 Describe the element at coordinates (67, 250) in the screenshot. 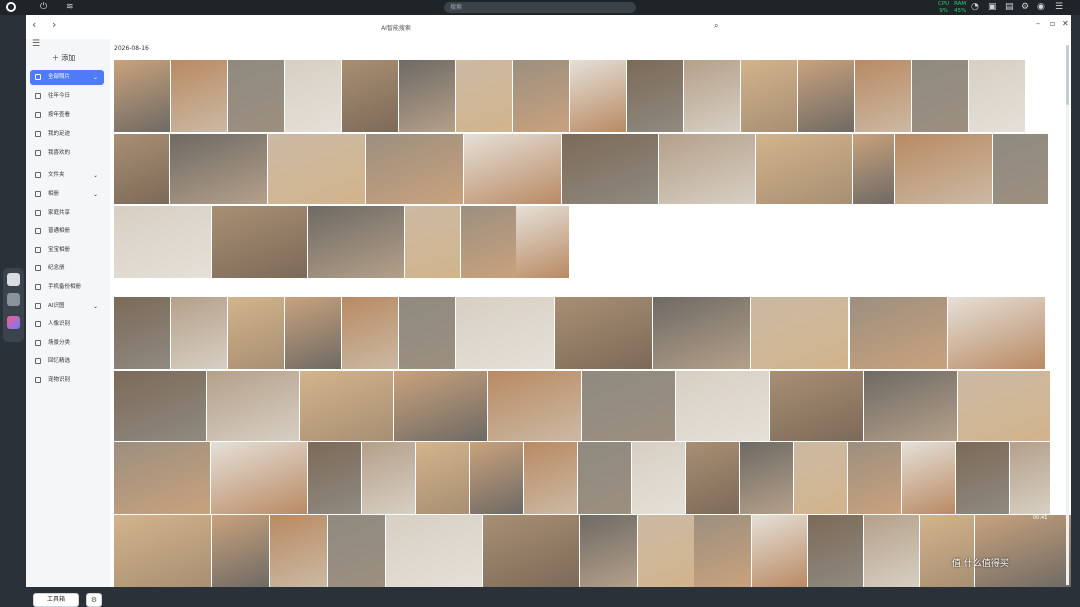

I see `sidebar-item: 宝宝相册` at that location.